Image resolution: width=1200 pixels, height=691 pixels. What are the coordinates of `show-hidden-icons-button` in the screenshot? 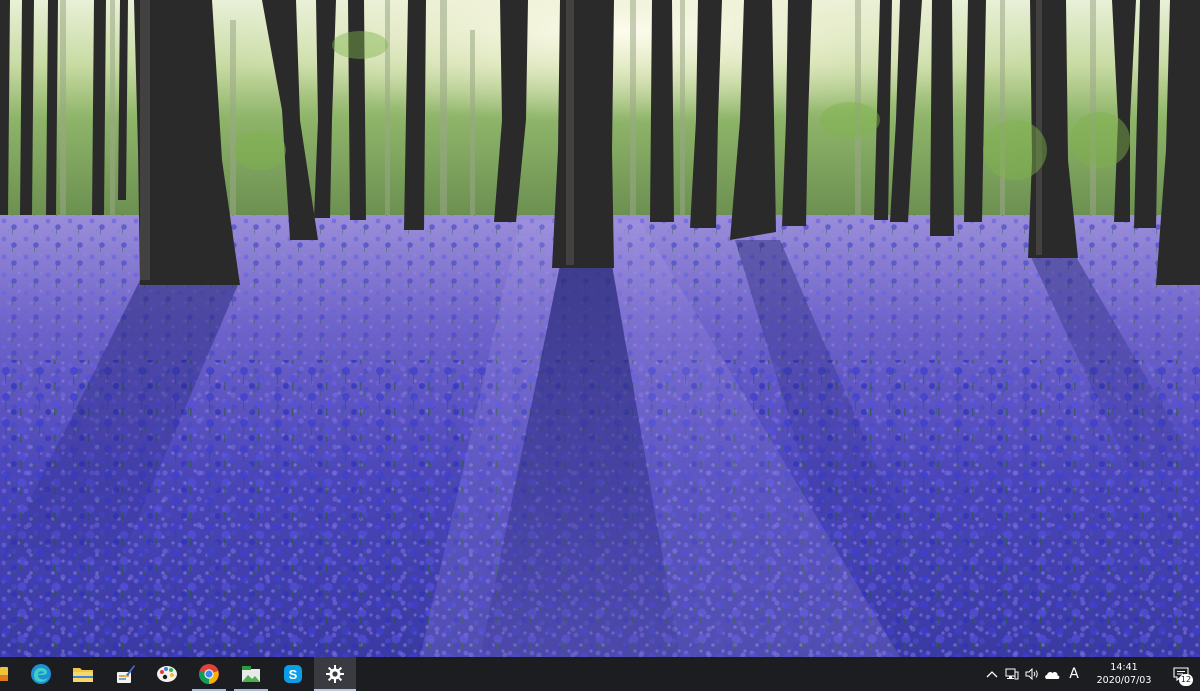 It's located at (992, 674).